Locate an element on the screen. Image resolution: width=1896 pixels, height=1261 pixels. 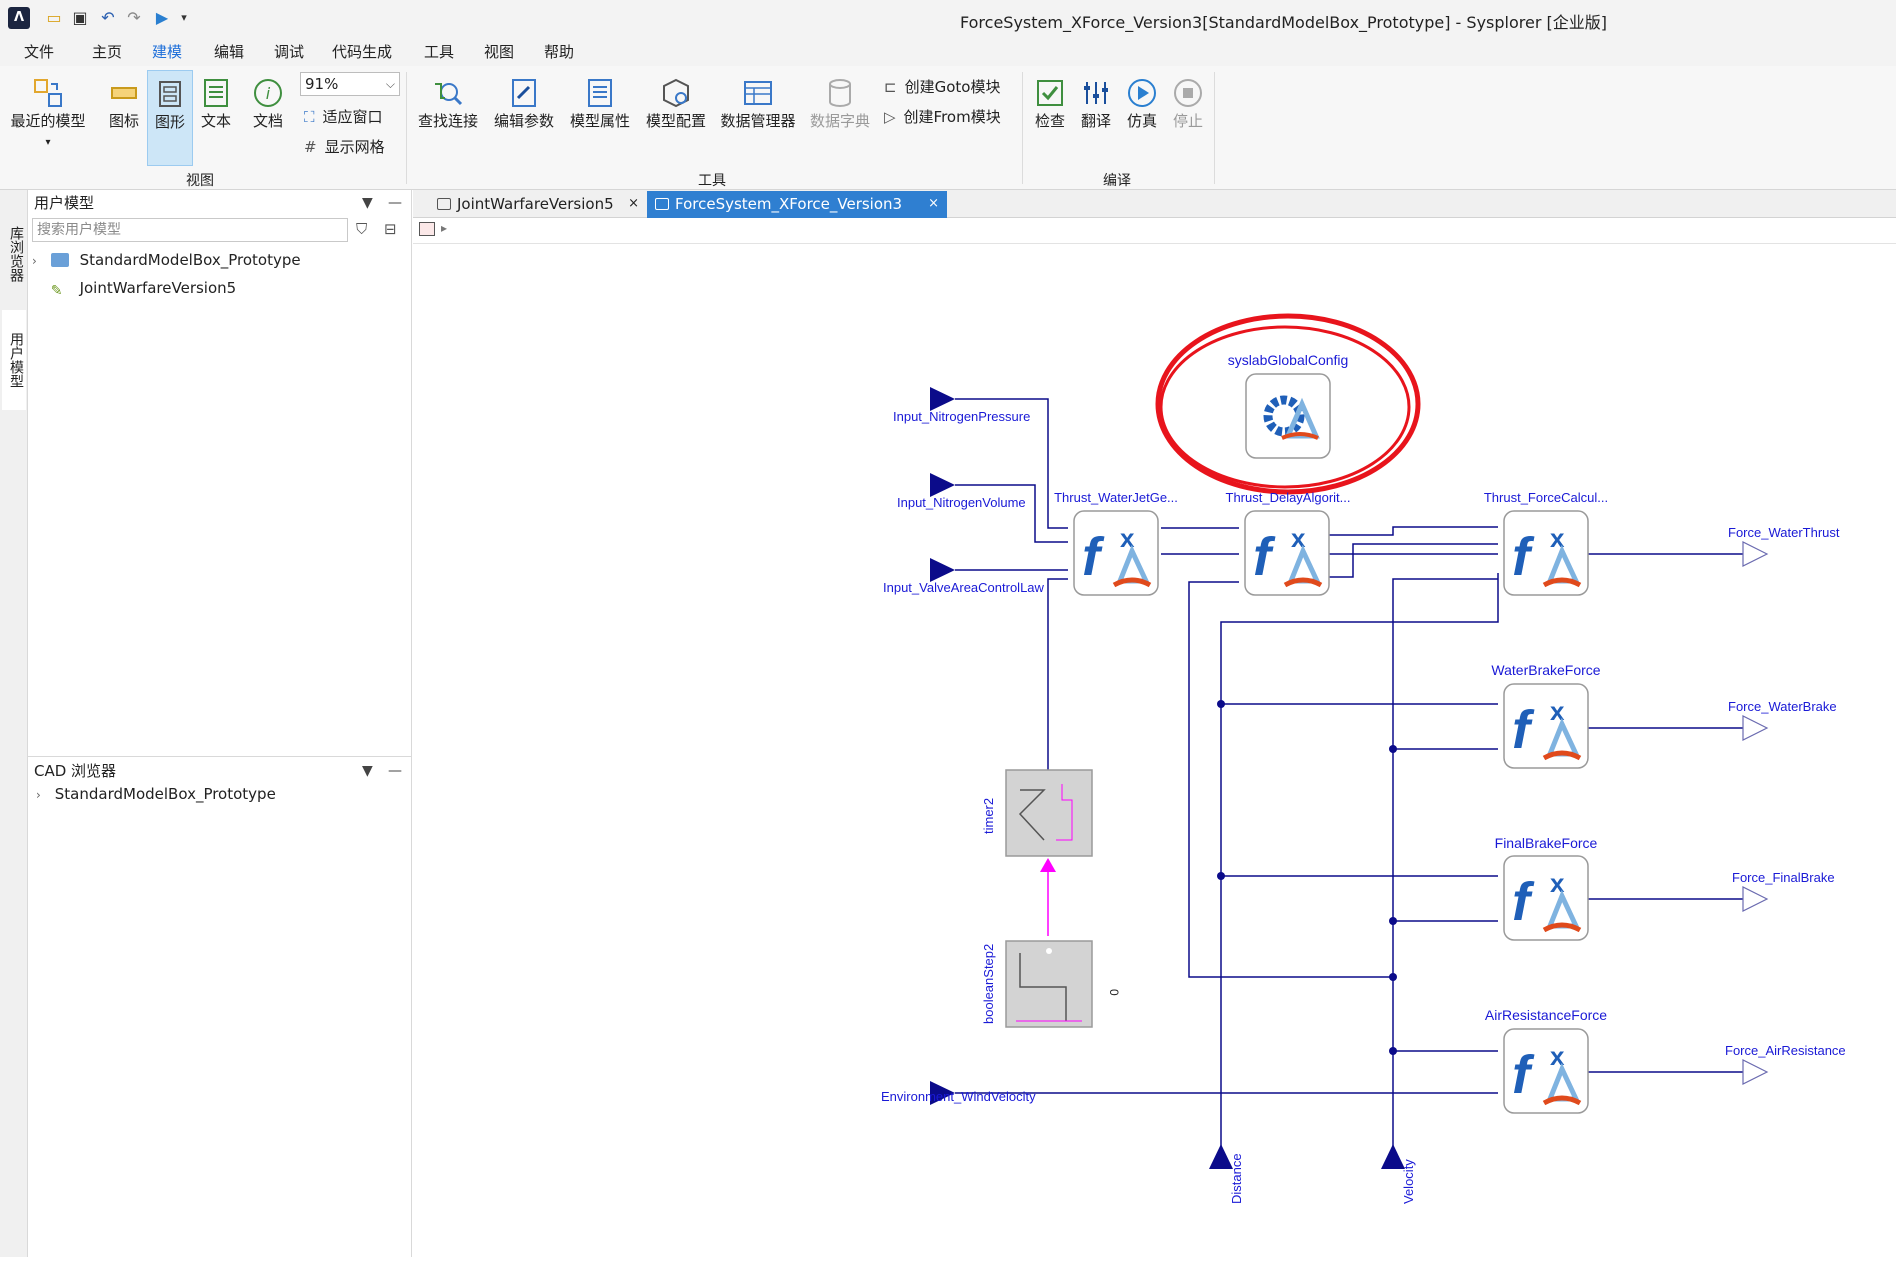
edit-params-icon is located at coordinates (524, 93).